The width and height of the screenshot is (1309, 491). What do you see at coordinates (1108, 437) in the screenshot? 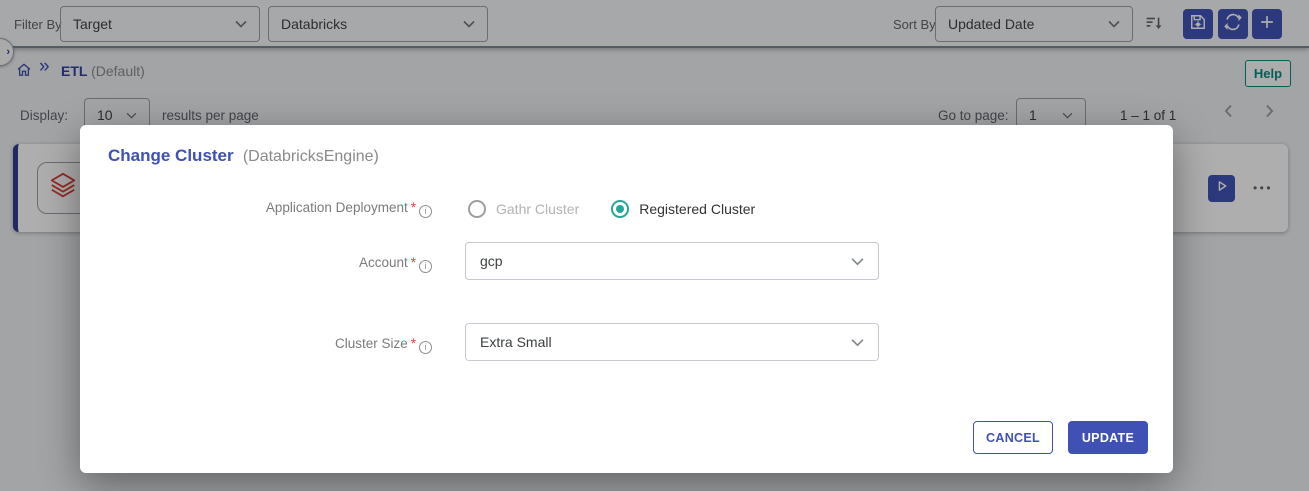
I see `update-button: UPDATE` at bounding box center [1108, 437].